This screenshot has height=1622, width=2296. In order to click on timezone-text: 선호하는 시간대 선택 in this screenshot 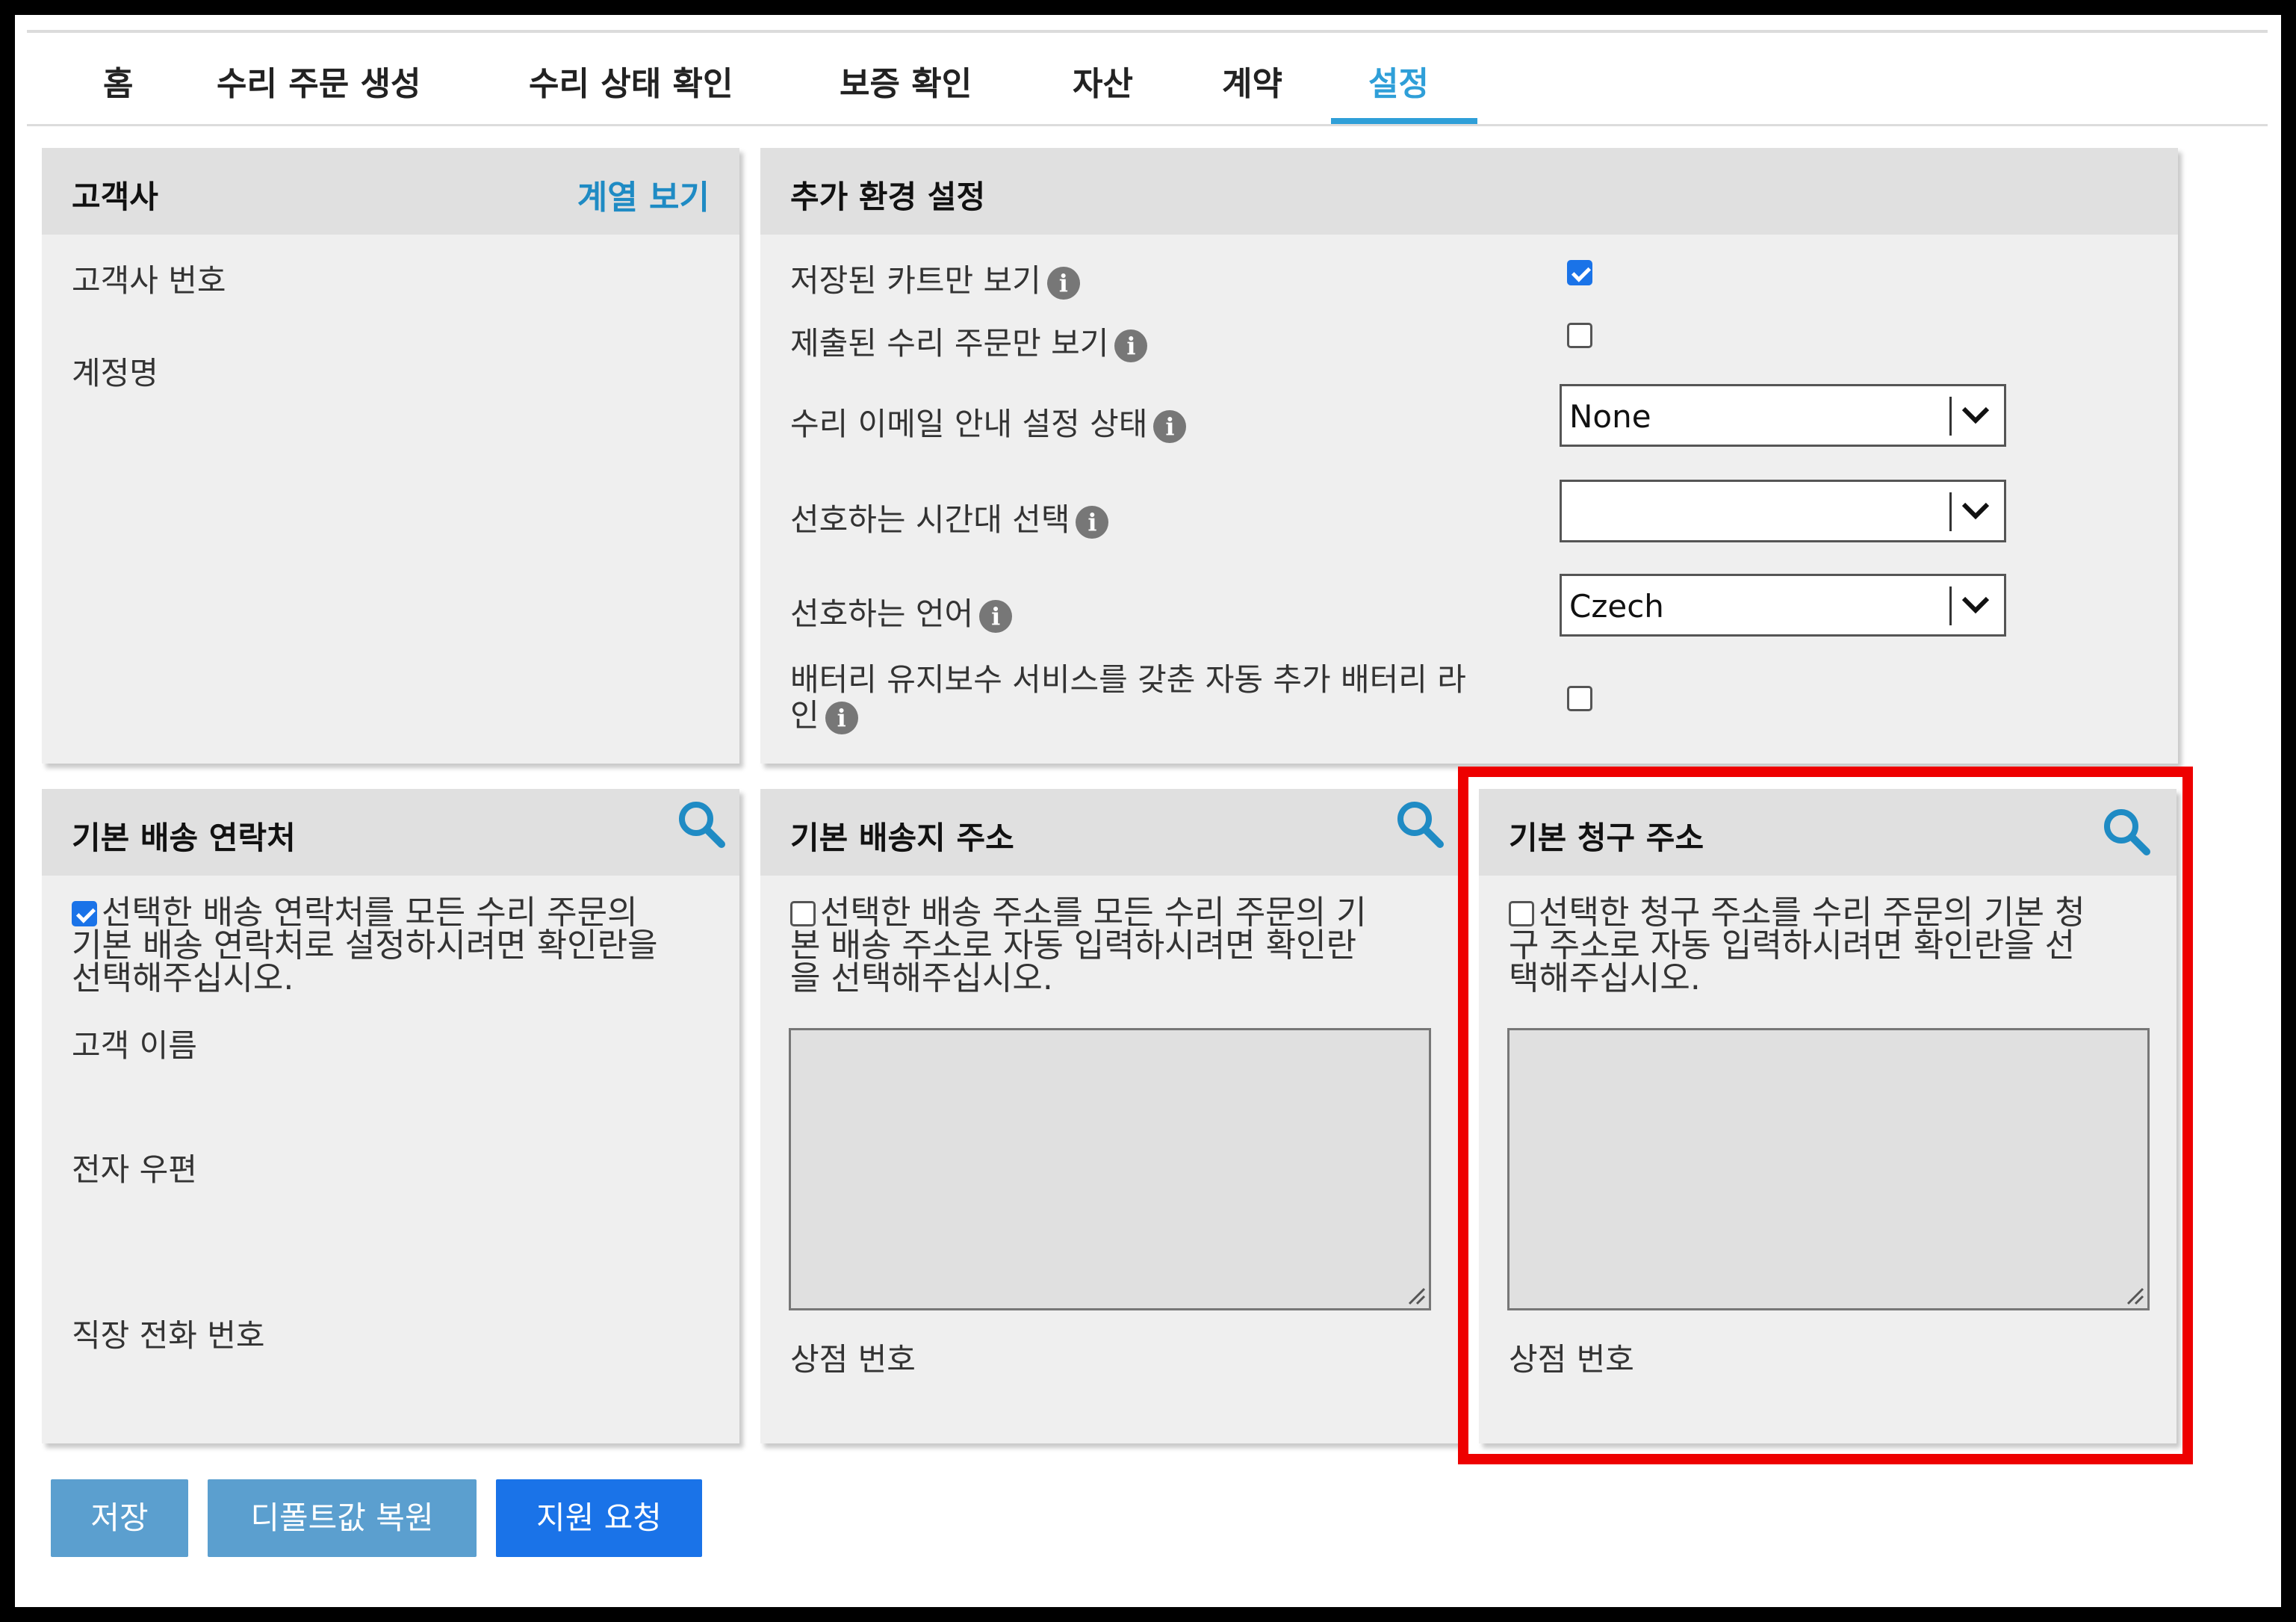, I will do `click(930, 519)`.